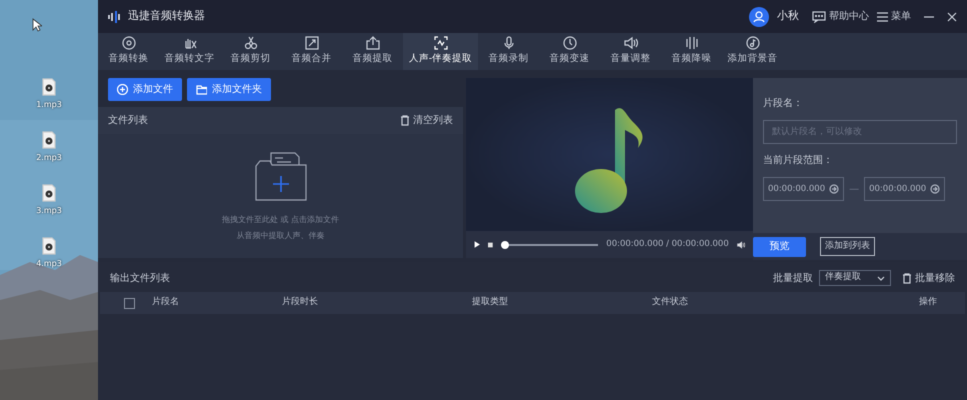 The width and height of the screenshot is (967, 400). Describe the element at coordinates (114, 17) in the screenshot. I see `app-logo-icon` at that location.